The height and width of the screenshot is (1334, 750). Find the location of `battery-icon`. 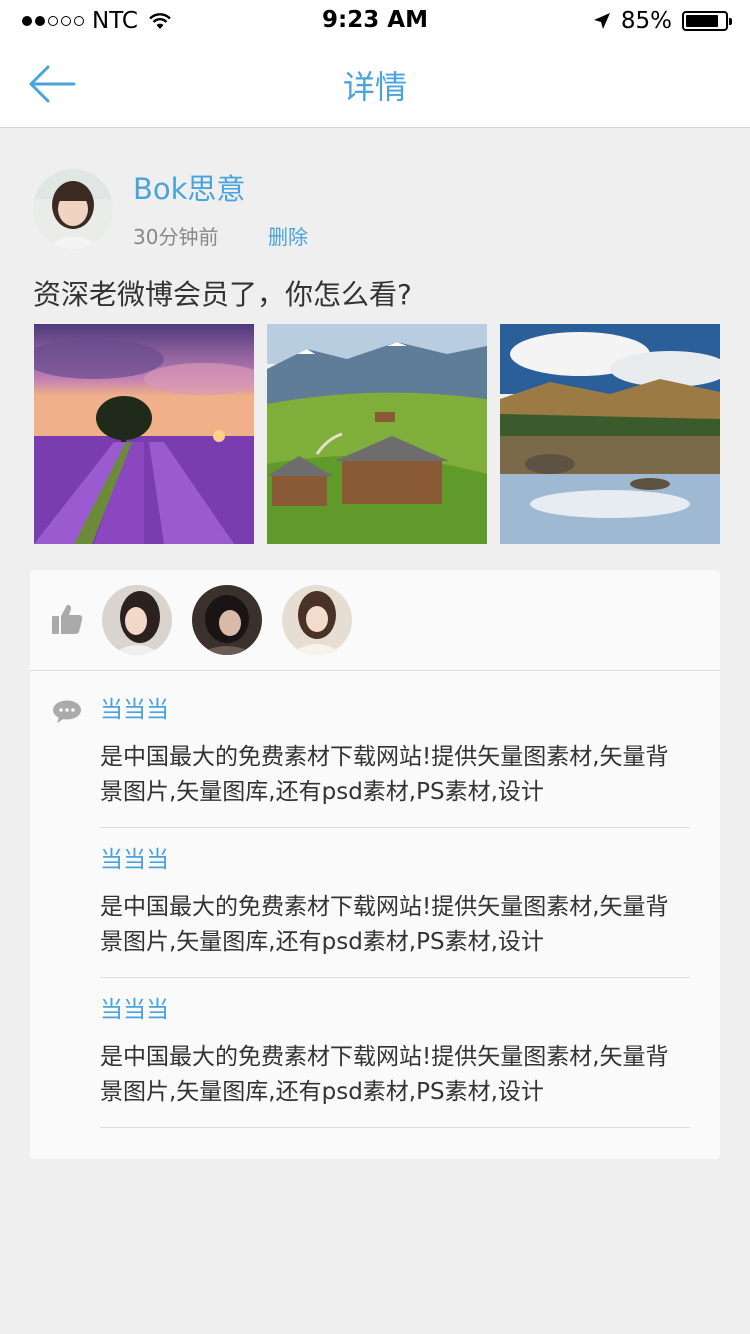

battery-icon is located at coordinates (707, 21).